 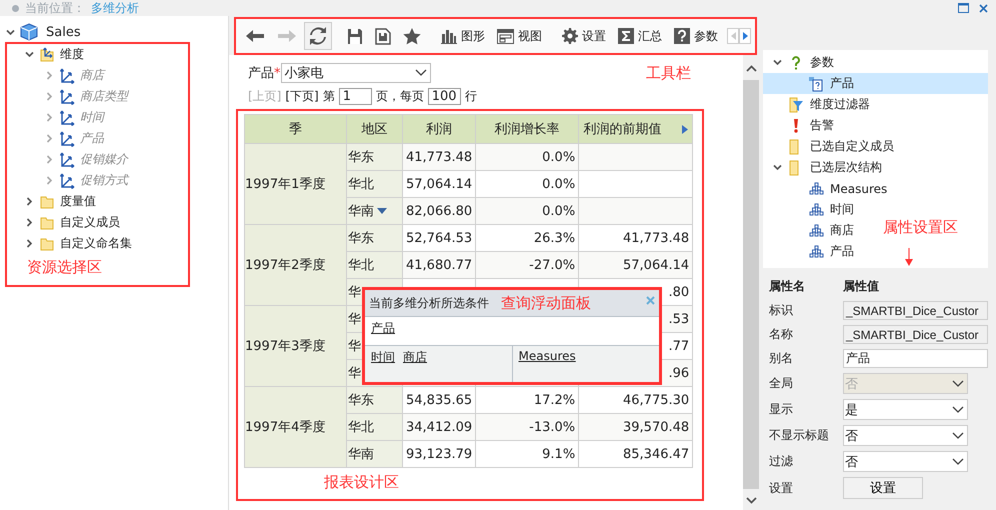 I want to click on row-field-chip: 商店, so click(x=415, y=357).